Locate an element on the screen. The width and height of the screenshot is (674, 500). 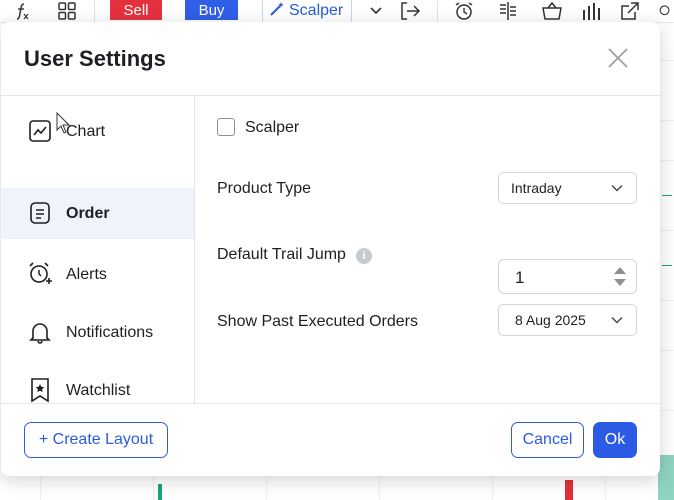
product-type-label: Product Type is located at coordinates (264, 188).